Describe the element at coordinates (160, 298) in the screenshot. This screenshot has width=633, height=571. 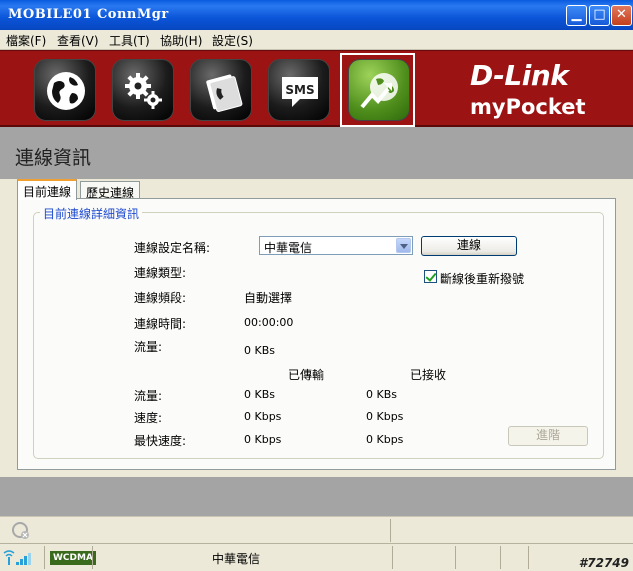
I see `band-label: 連線頻段:` at that location.